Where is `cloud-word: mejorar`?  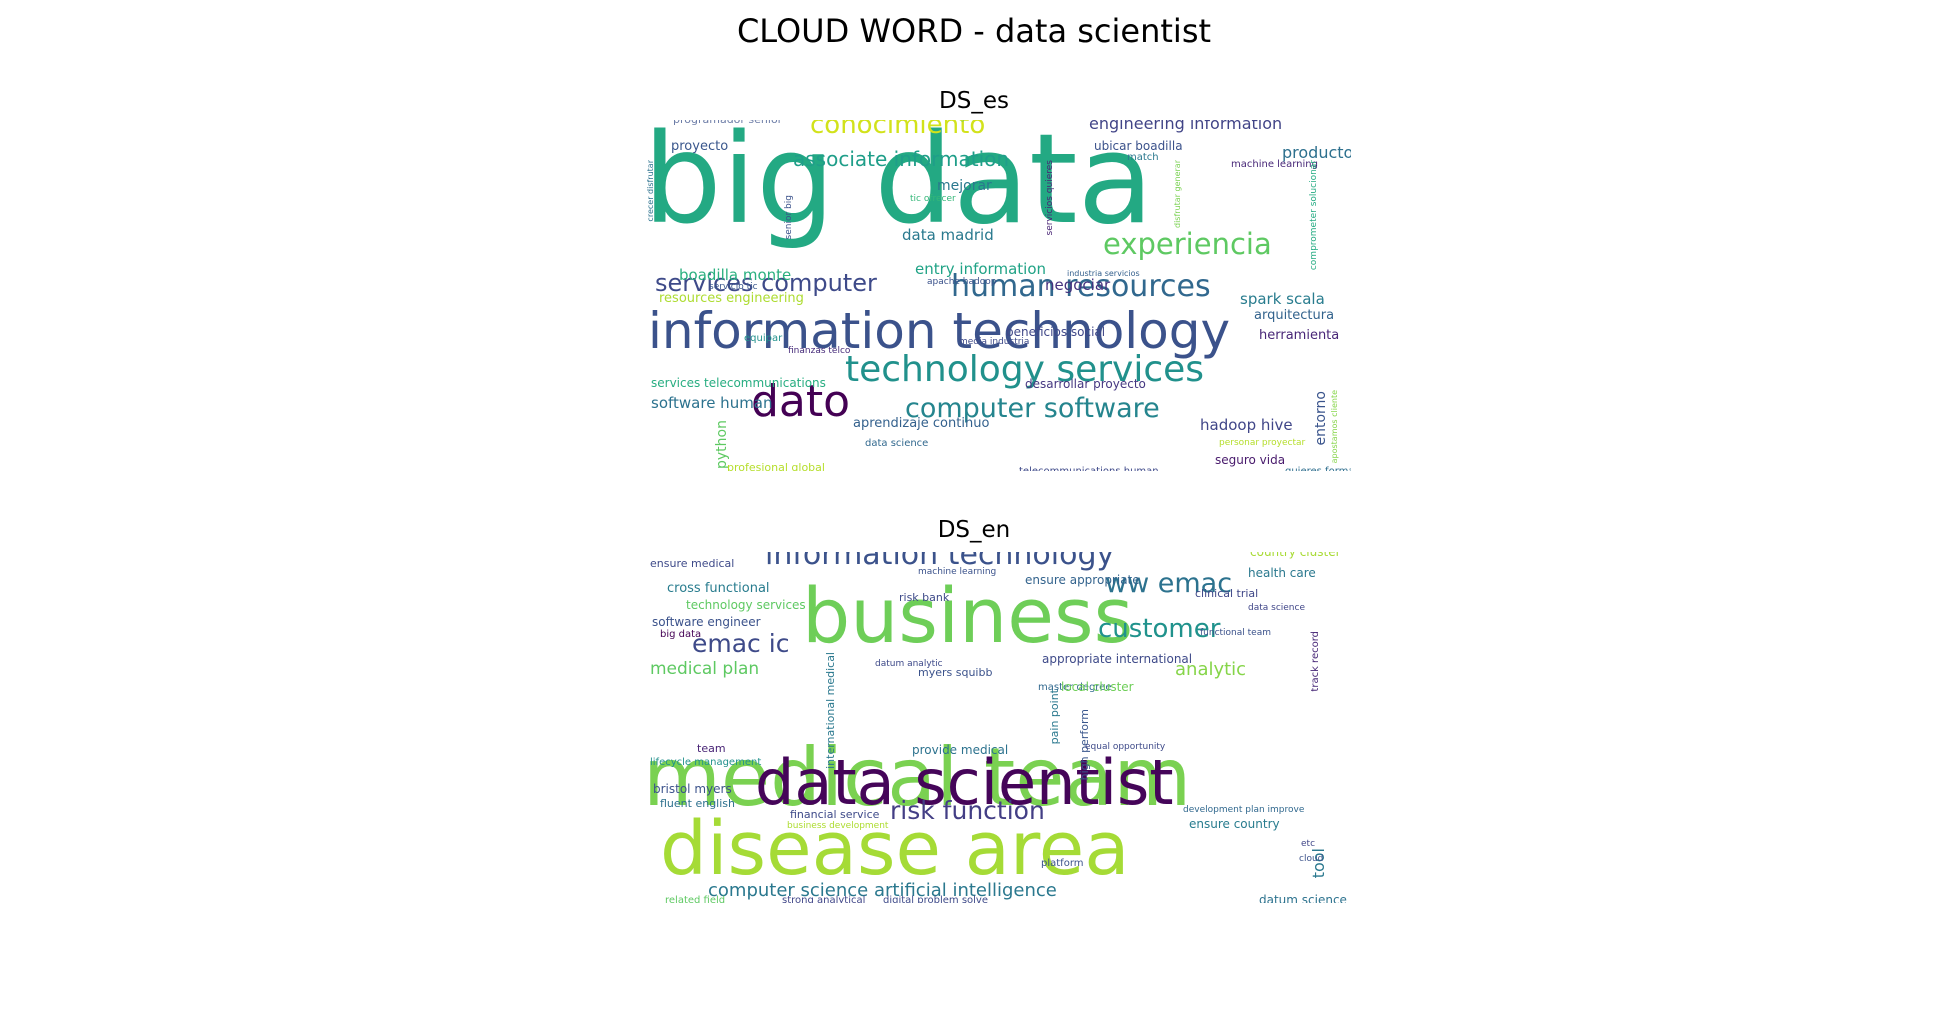 cloud-word: mejorar is located at coordinates (964, 186).